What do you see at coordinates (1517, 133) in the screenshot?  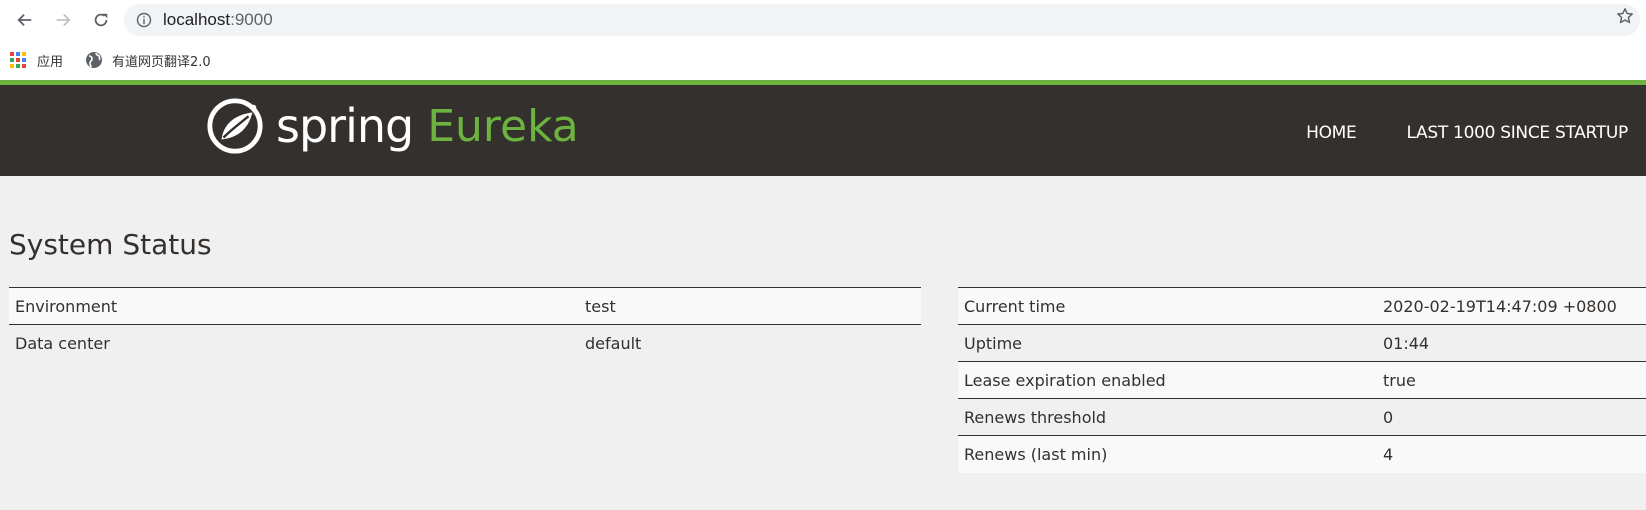 I see `nav-last-1000-link: LAST 1000 SINCE STARTUP` at bounding box center [1517, 133].